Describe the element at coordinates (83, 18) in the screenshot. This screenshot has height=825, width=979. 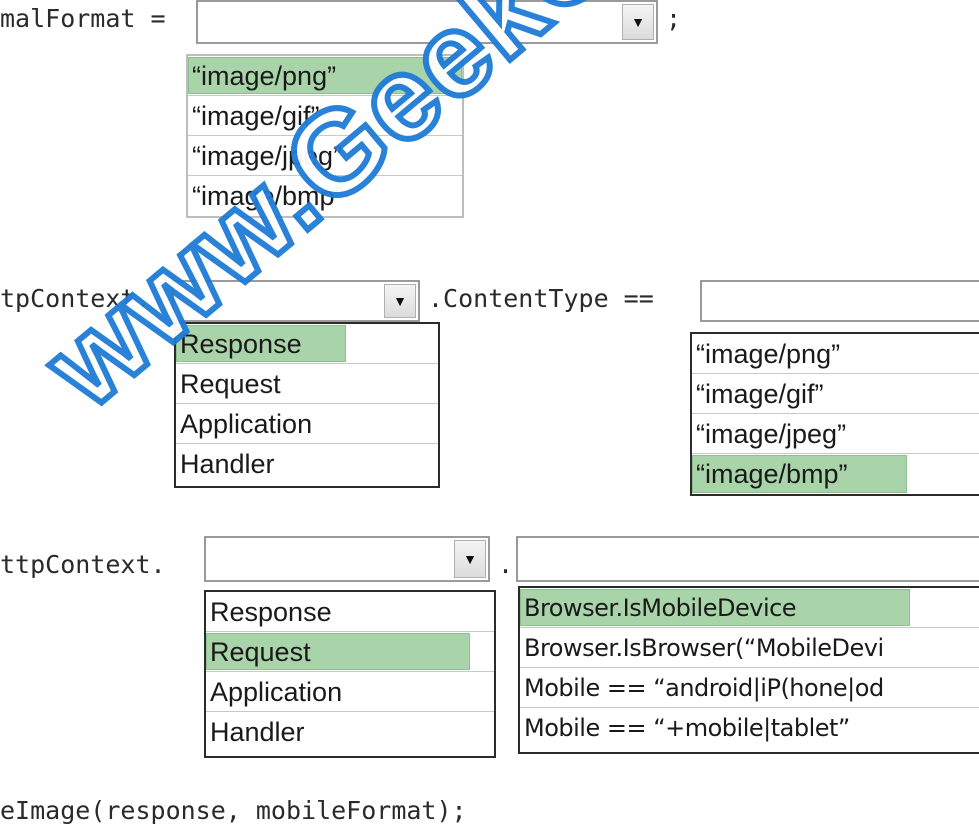
I see `code-line-1-prefix: malFormat =` at that location.